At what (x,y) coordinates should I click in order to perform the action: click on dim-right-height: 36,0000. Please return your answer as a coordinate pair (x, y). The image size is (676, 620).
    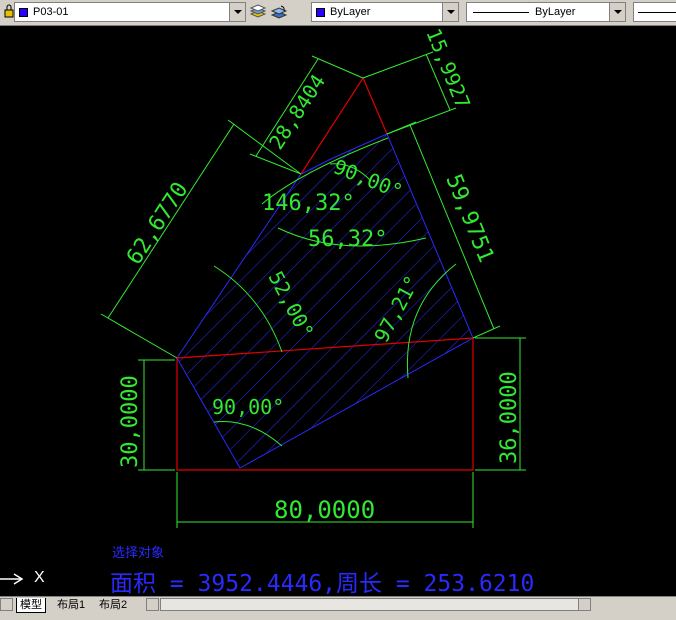
    Looking at the image, I should click on (509, 417).